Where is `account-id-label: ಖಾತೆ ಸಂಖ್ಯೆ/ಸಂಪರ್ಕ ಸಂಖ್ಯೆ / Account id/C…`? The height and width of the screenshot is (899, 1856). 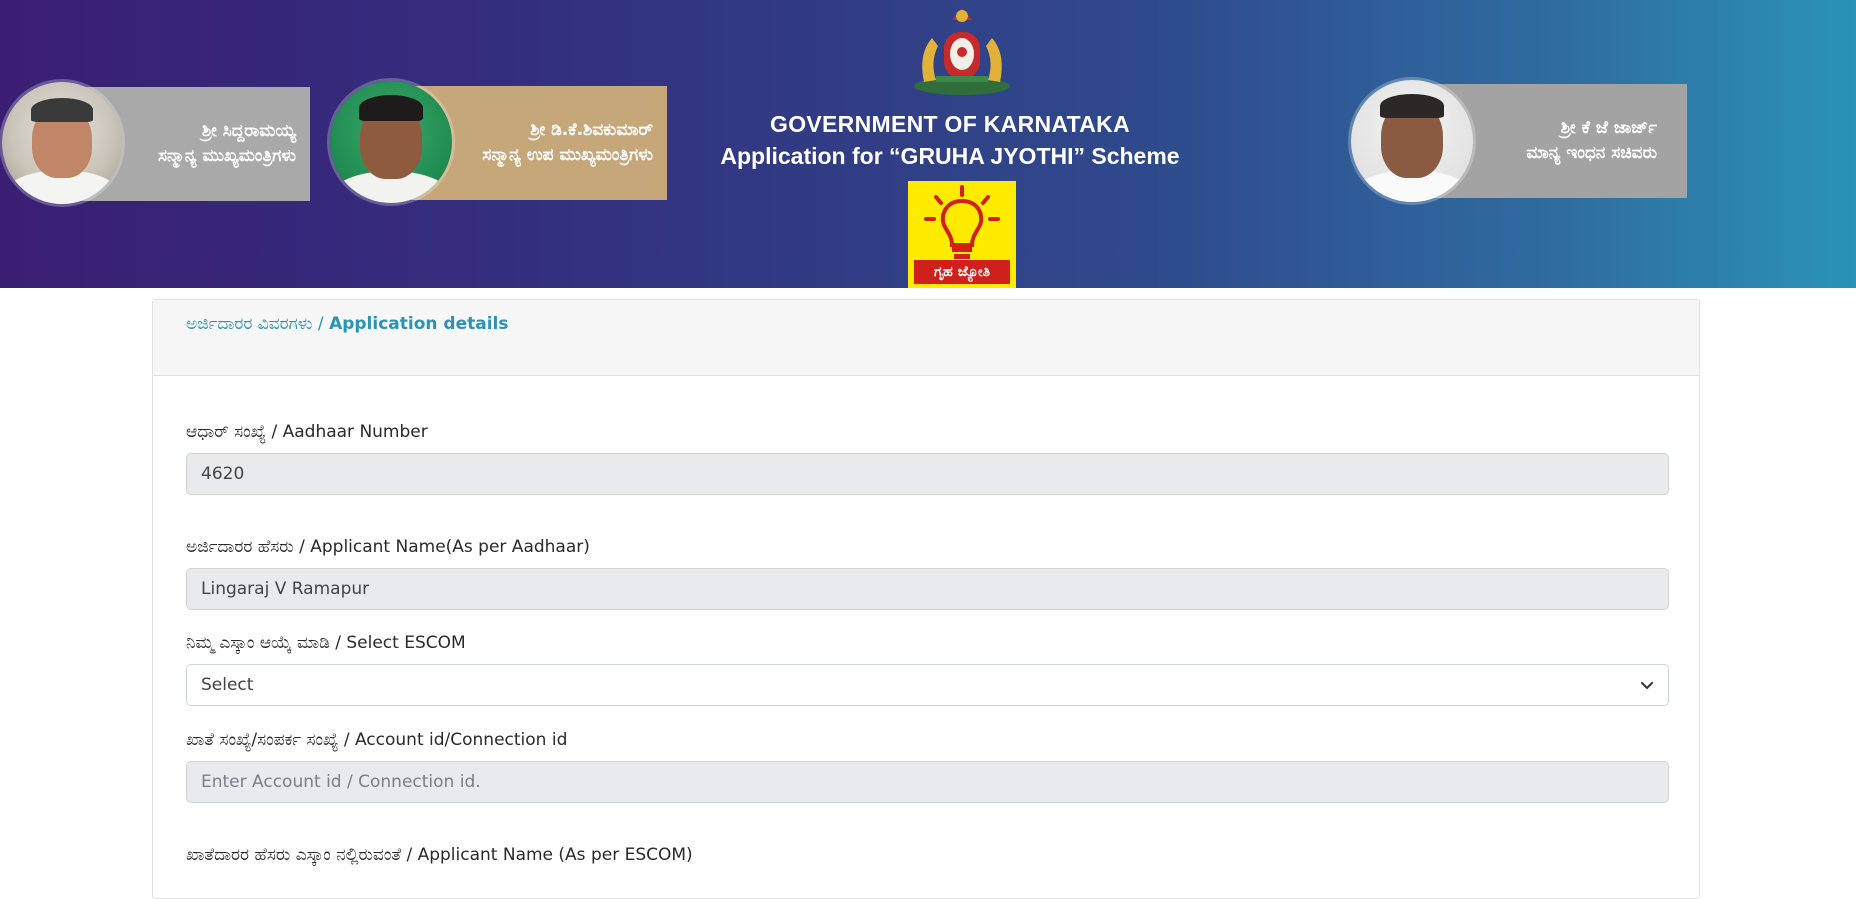
account-id-label: ಖಾತೆ ಸಂಖ್ಯೆ/ಸಂಪರ್ಕ ಸಂಖ್ಯೆ / Account id/C… is located at coordinates (377, 740).